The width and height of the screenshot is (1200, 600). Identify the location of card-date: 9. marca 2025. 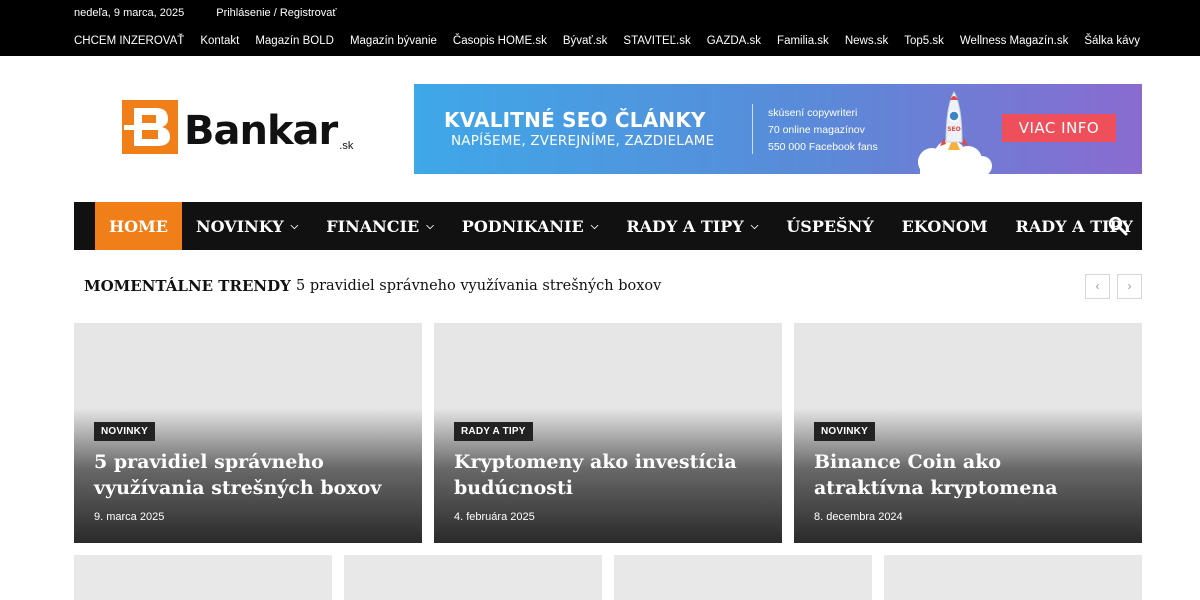
(129, 517).